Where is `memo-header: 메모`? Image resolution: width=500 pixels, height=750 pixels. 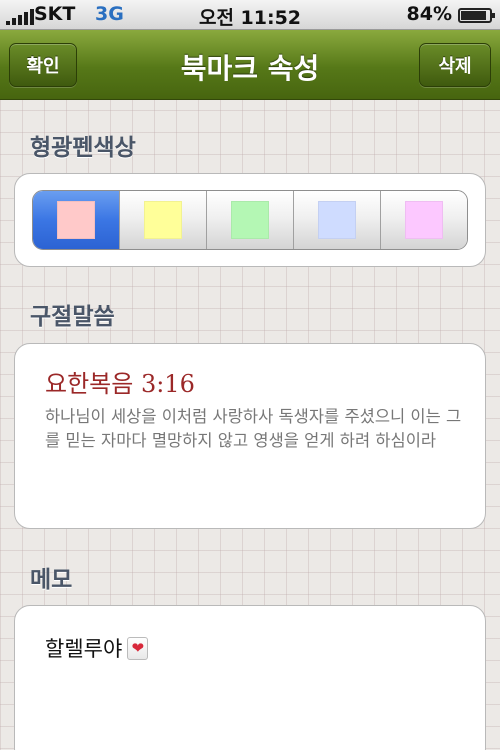
memo-header: 메모 is located at coordinates (51, 580).